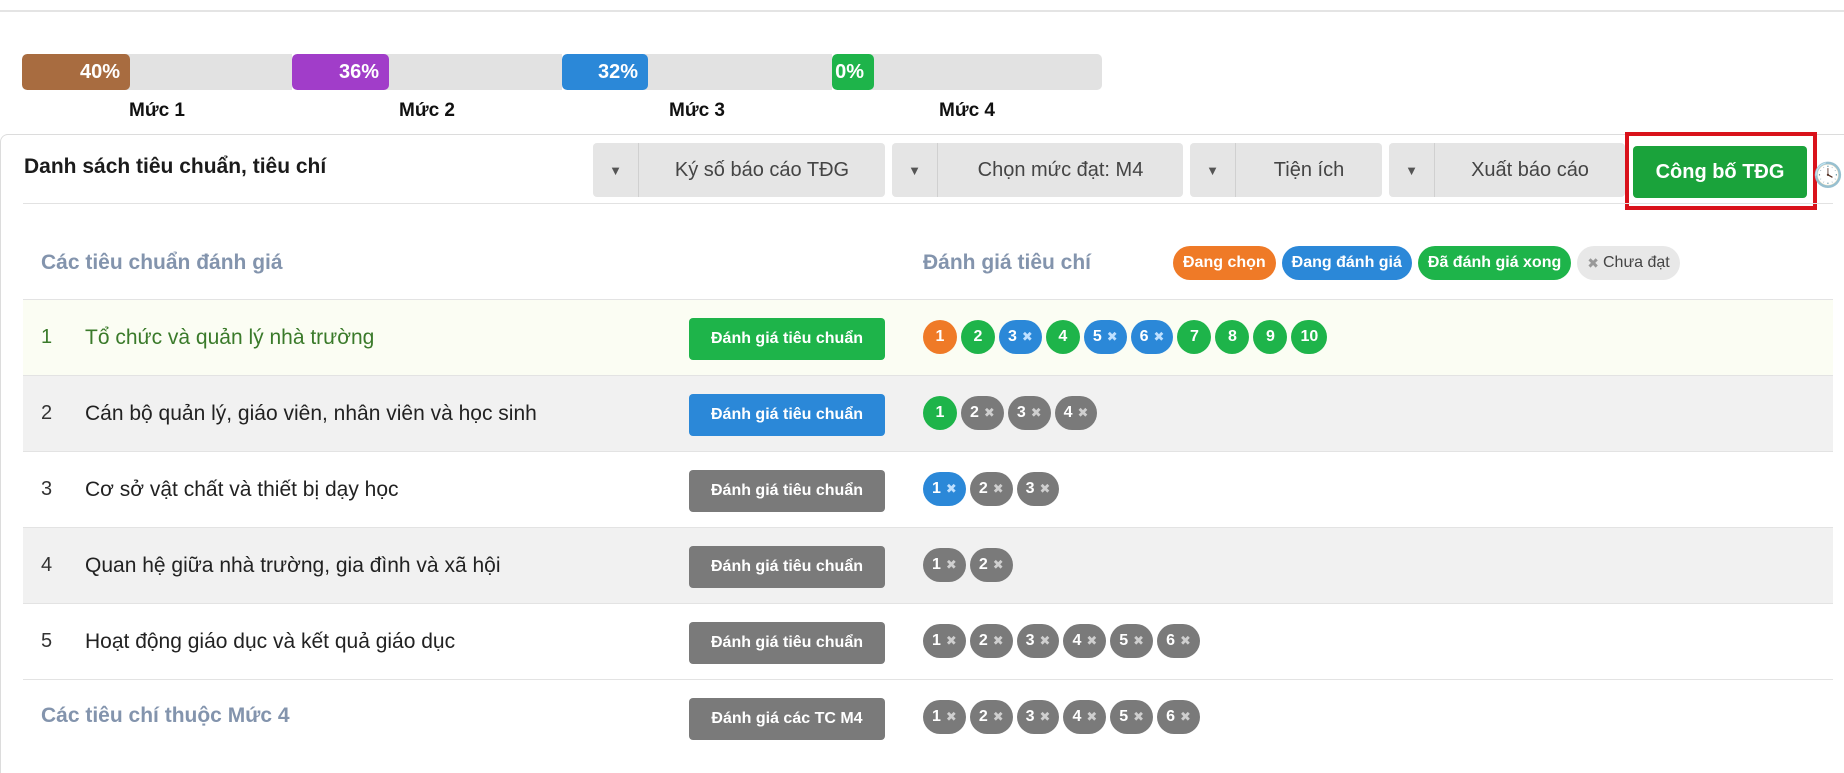 The width and height of the screenshot is (1844, 773). Describe the element at coordinates (165, 715) in the screenshot. I see `m4-criteria-label: Các tiêu chí thuộc Mức 4` at that location.